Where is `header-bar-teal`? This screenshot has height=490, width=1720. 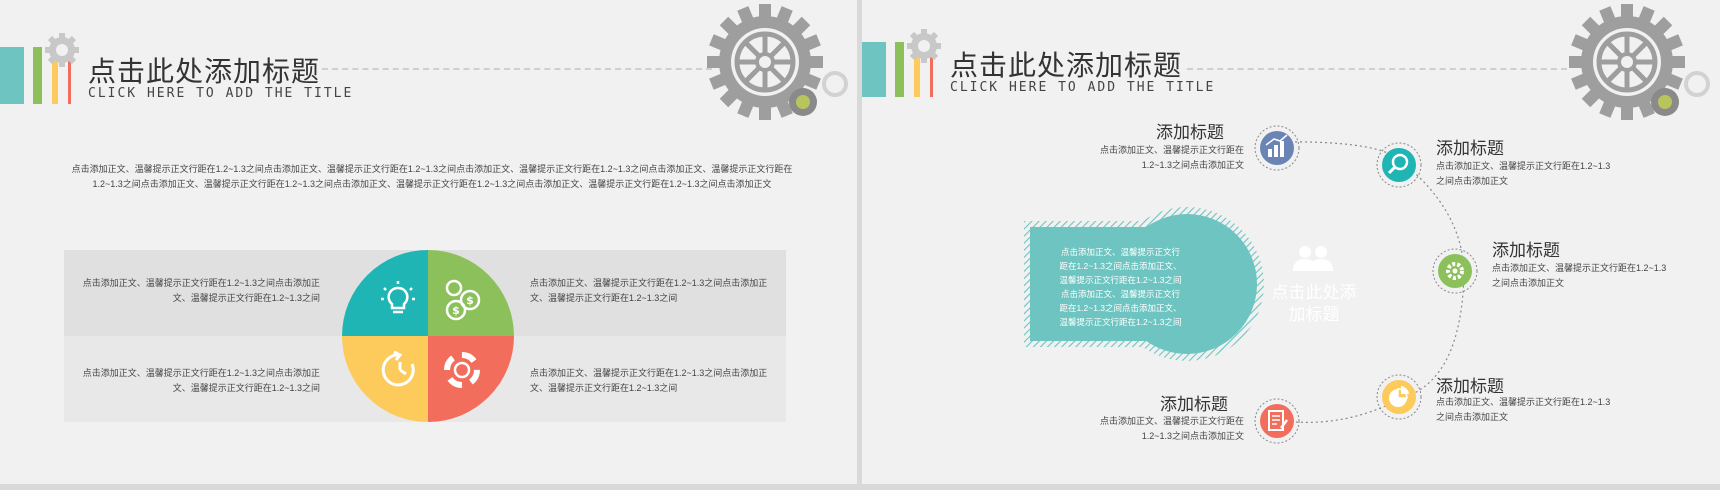
header-bar-teal is located at coordinates (12, 75).